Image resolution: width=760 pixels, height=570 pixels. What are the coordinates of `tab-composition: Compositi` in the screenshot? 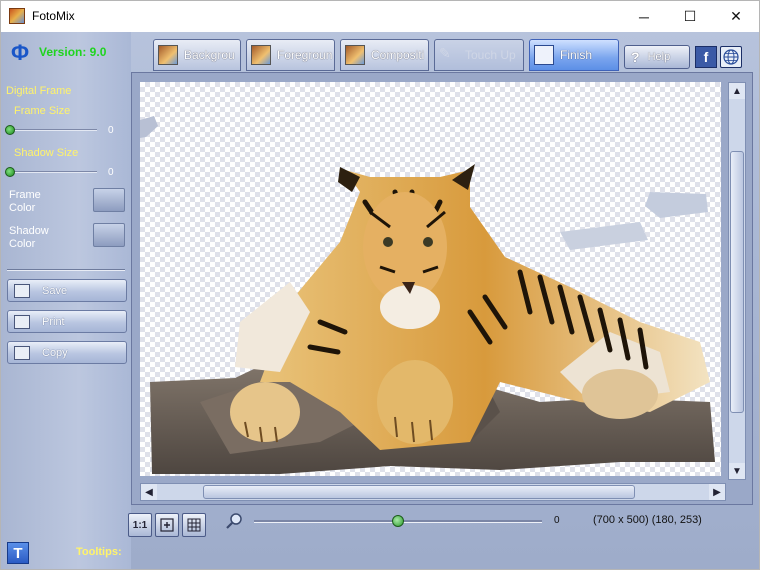 It's located at (384, 55).